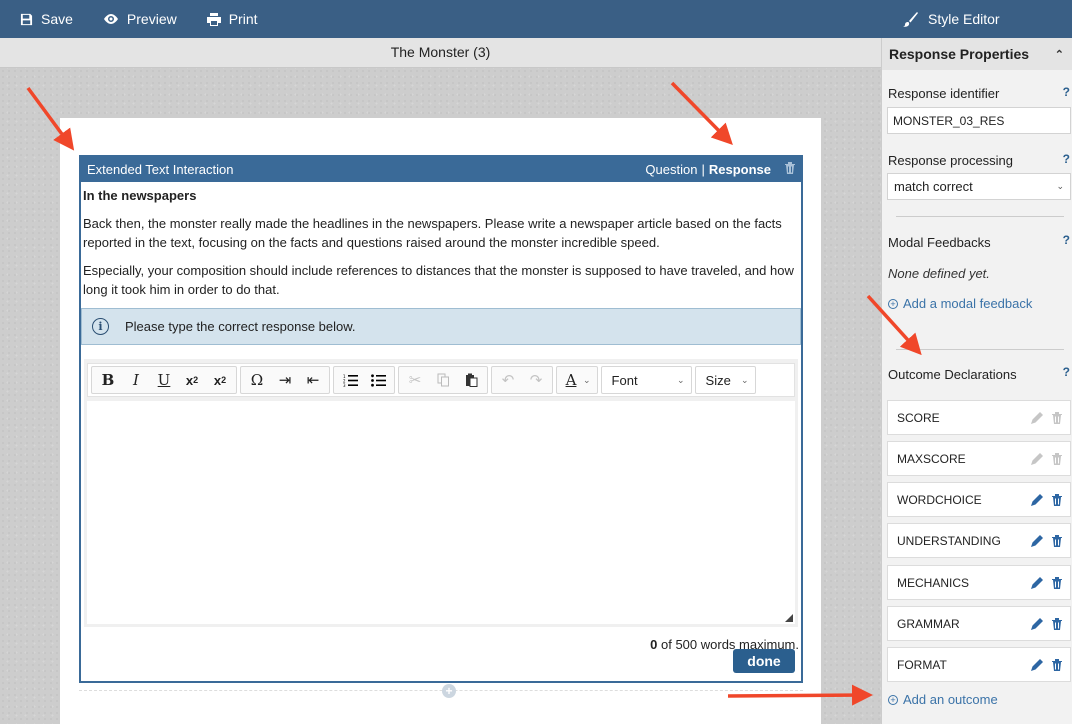 The width and height of the screenshot is (1072, 724). Describe the element at coordinates (160, 169) in the screenshot. I see `interaction-title: Extended Text Interaction` at that location.